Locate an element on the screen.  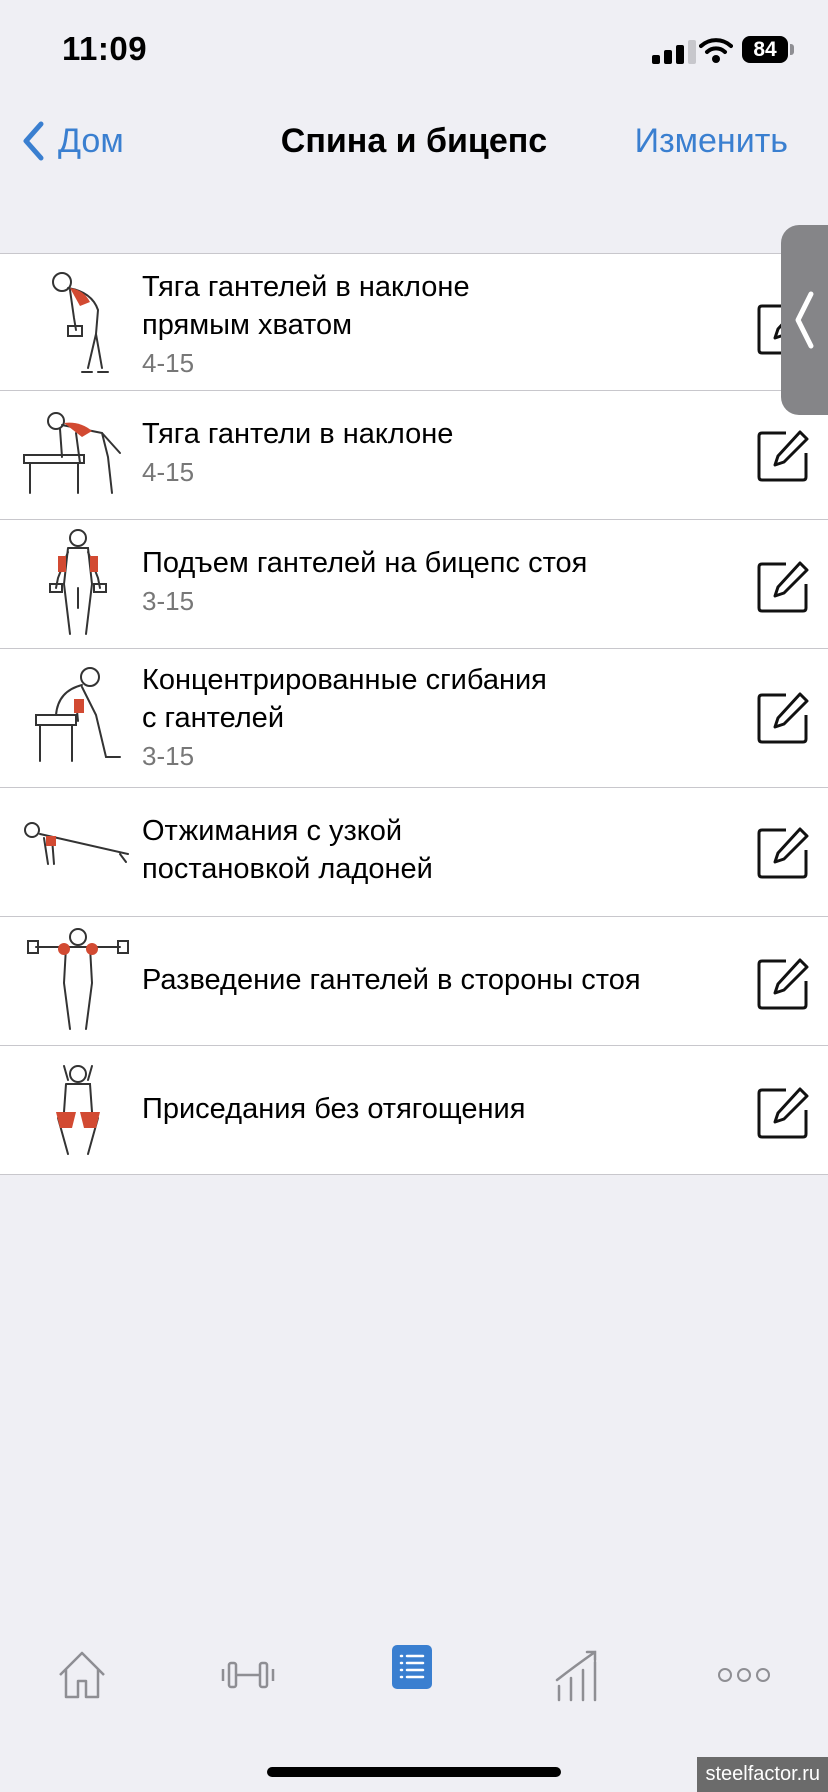
tab-home is located at coordinates (82, 1675).